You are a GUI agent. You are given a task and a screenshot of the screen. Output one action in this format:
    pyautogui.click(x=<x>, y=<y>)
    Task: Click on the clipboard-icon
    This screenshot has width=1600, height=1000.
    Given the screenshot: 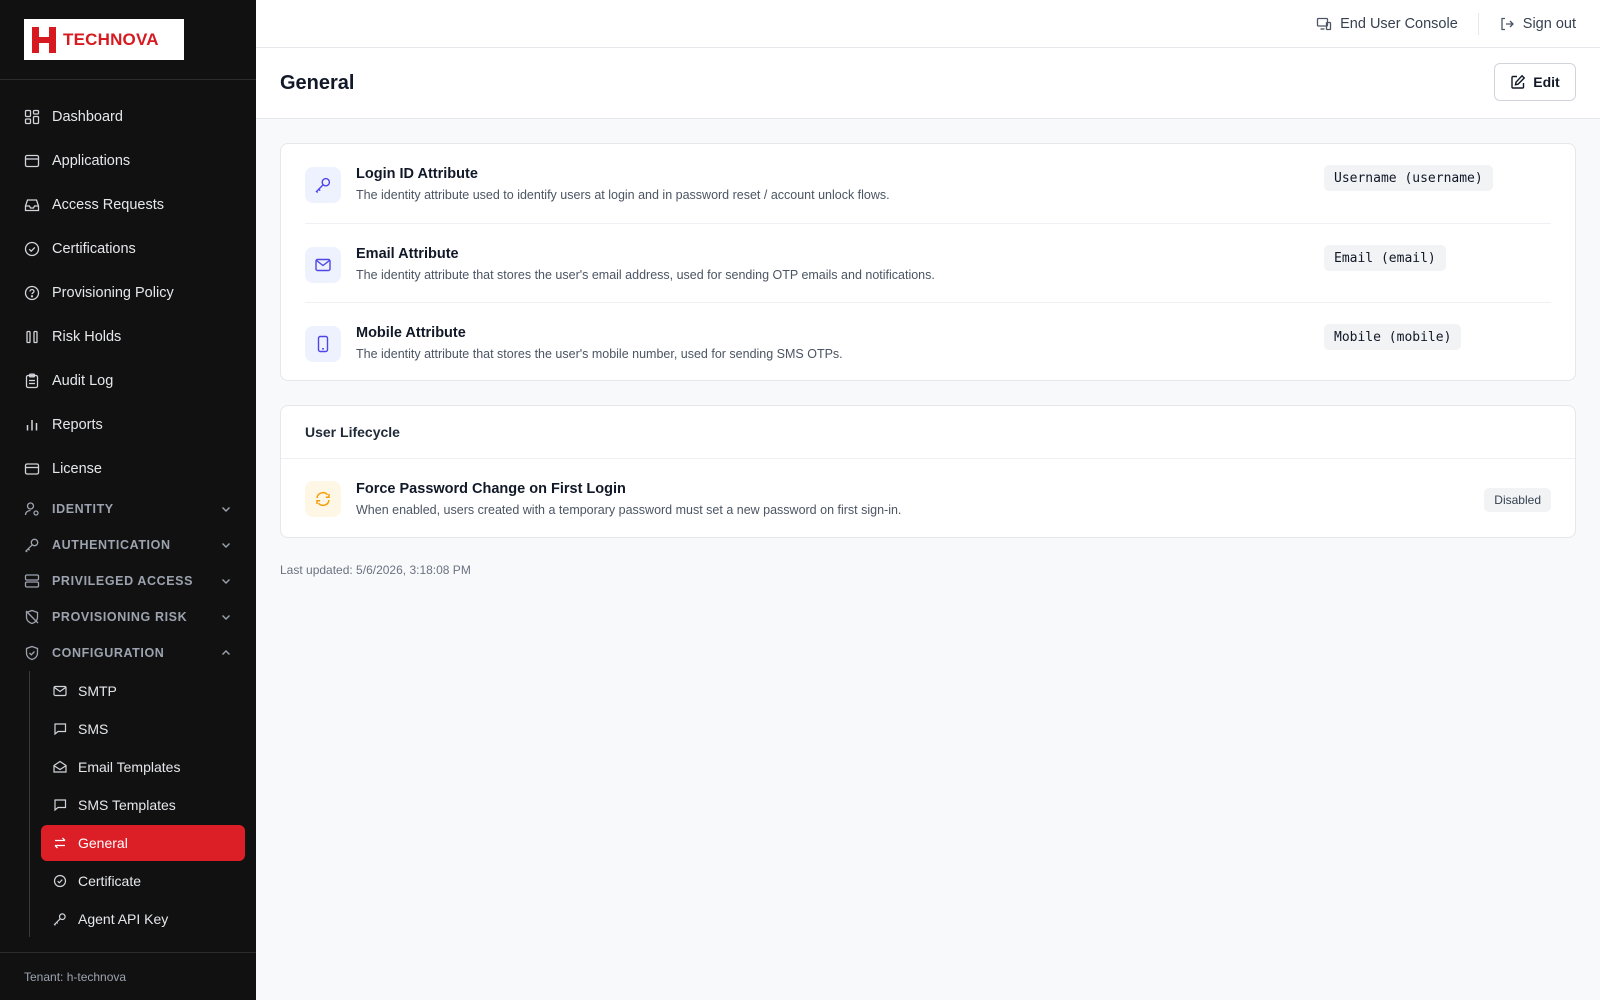 What is the action you would take?
    pyautogui.click(x=32, y=381)
    